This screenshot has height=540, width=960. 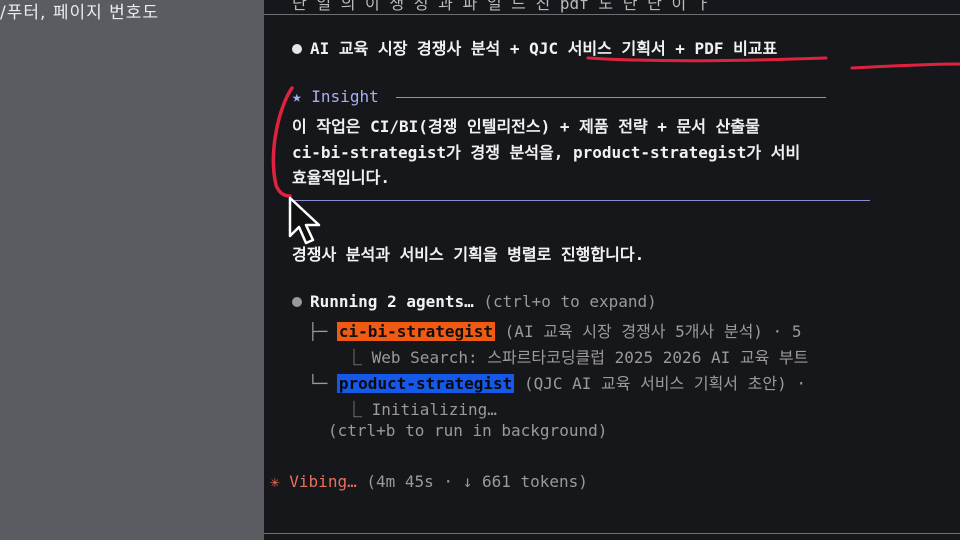 What do you see at coordinates (322, 383) in the screenshot?
I see `tree-branch-icon: └─` at bounding box center [322, 383].